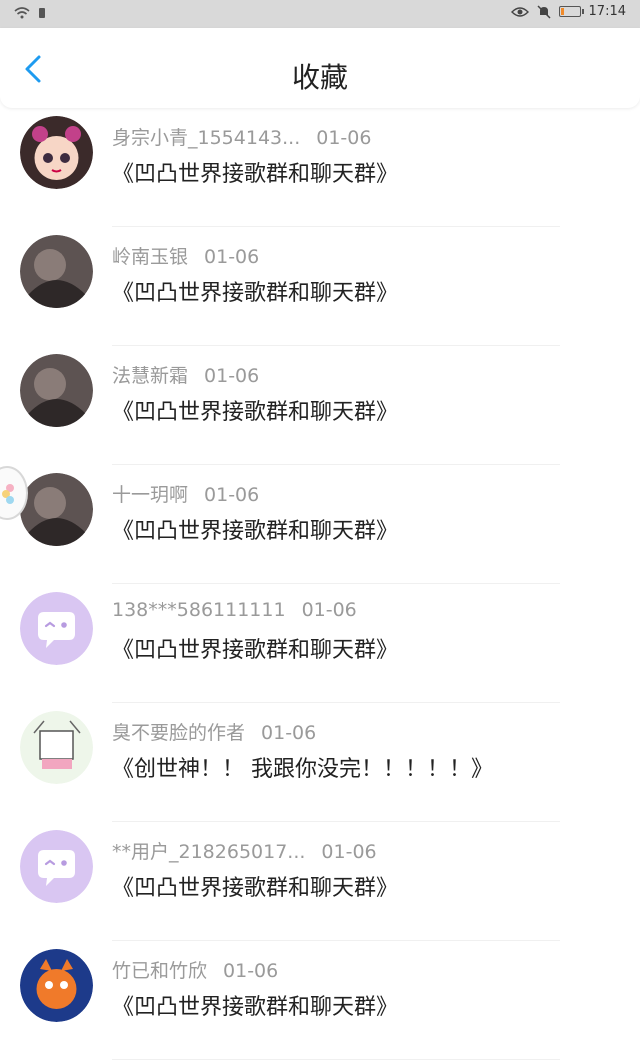 Image resolution: width=640 pixels, height=1060 pixels. What do you see at coordinates (519, 11) in the screenshot?
I see `eye-icon` at bounding box center [519, 11].